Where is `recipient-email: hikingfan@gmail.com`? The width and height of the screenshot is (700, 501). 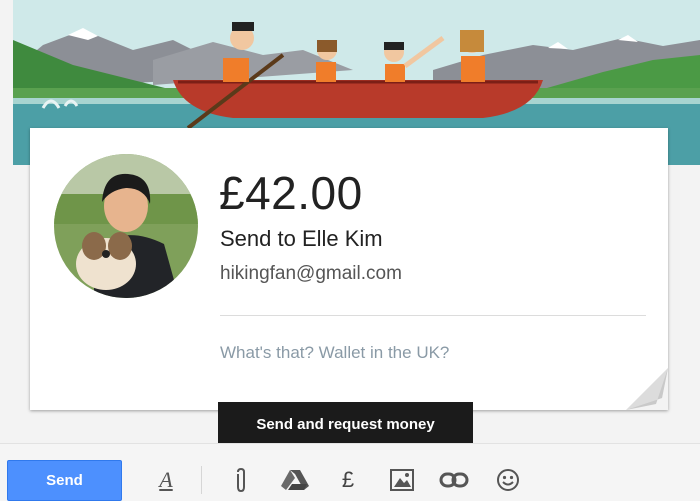 recipient-email: hikingfan@gmail.com is located at coordinates (311, 273).